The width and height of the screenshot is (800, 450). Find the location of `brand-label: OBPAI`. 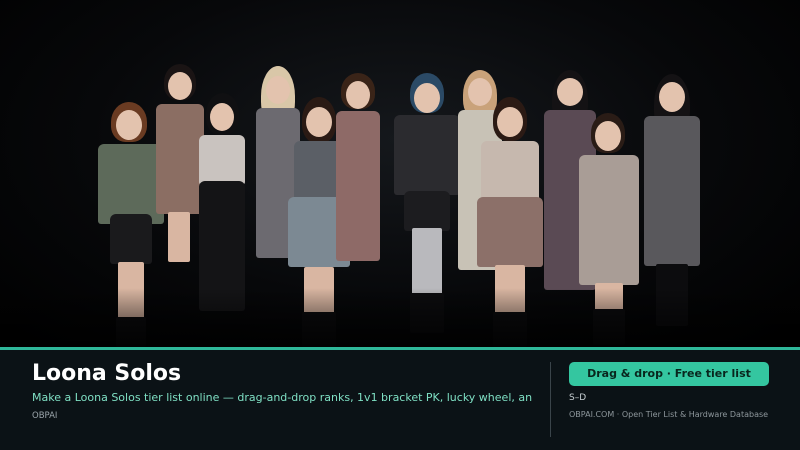

brand-label: OBPAI is located at coordinates (45, 416).